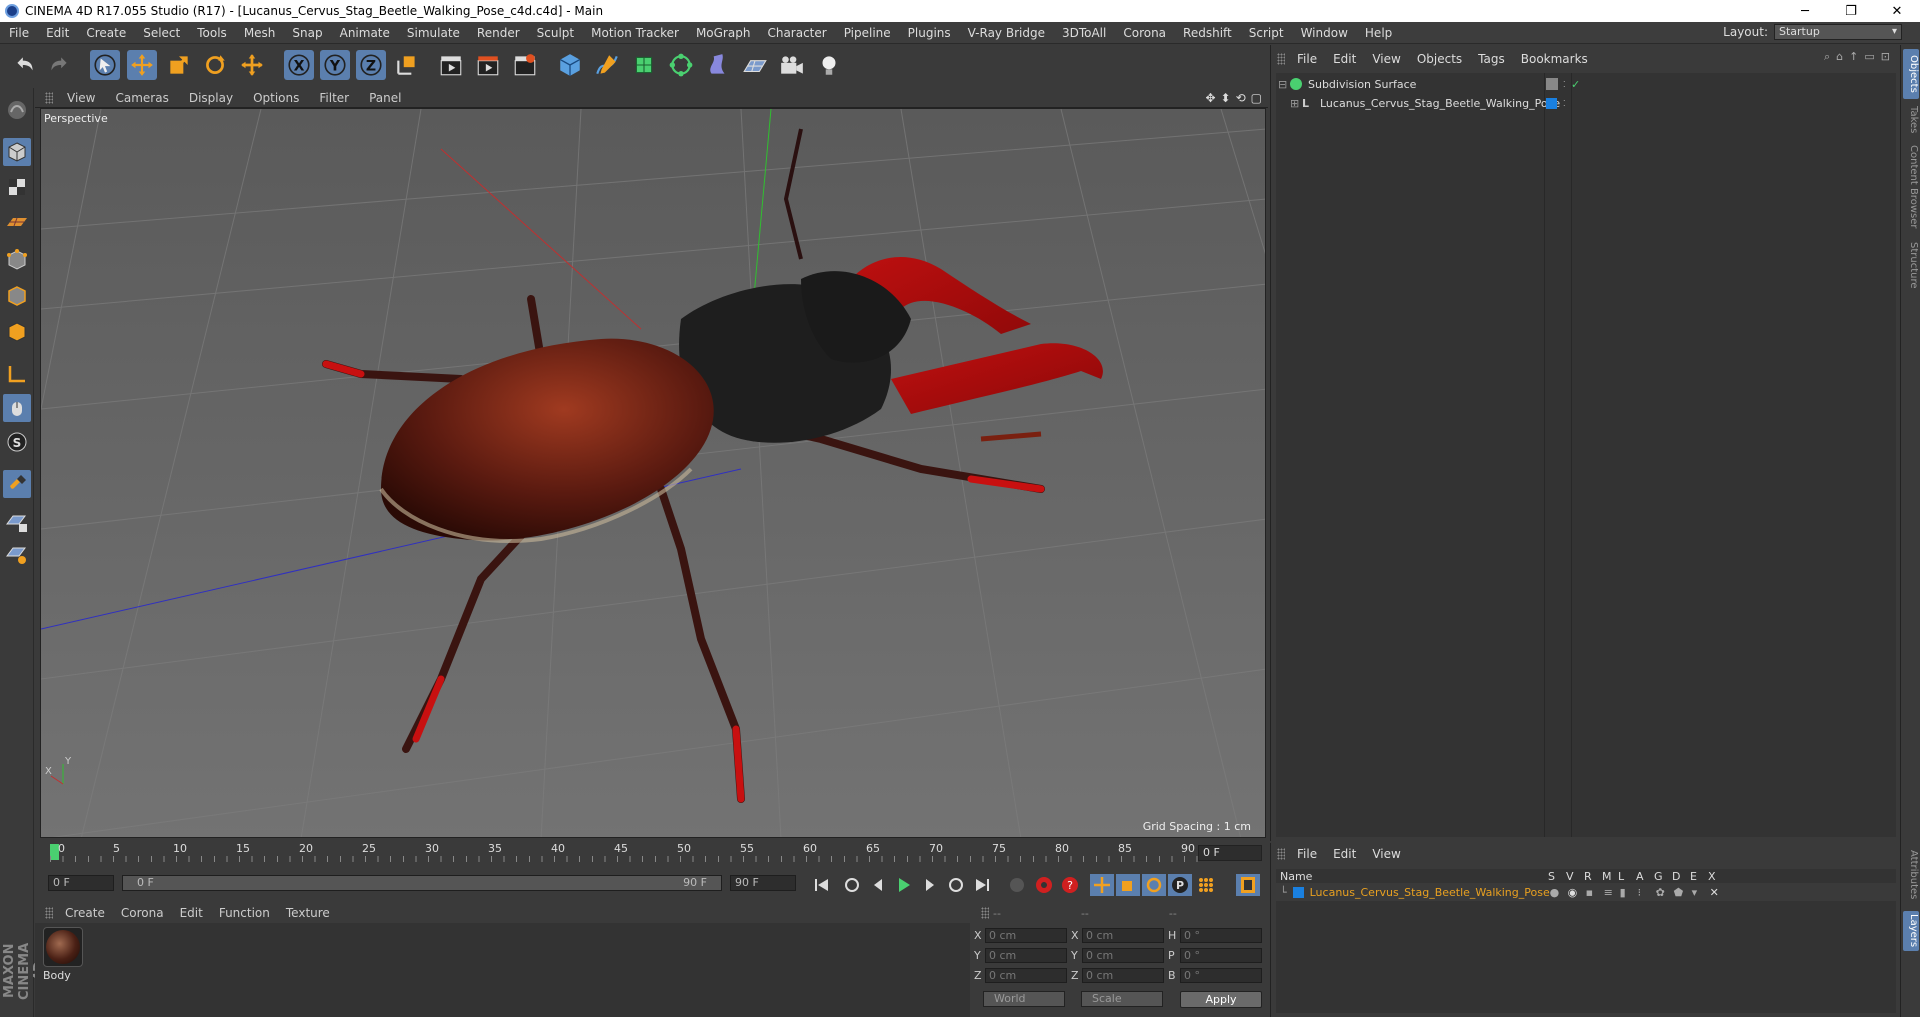 Image resolution: width=1920 pixels, height=1017 pixels. What do you see at coordinates (17, 222) in the screenshot?
I see `workplane-icon` at bounding box center [17, 222].